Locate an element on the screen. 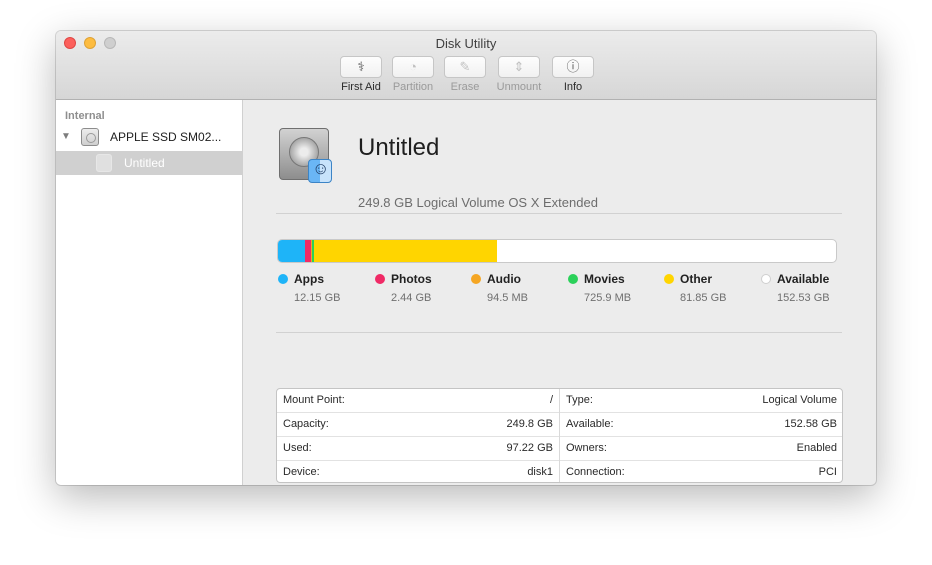 The image size is (932, 565). legend-name: Movies is located at coordinates (604, 279).